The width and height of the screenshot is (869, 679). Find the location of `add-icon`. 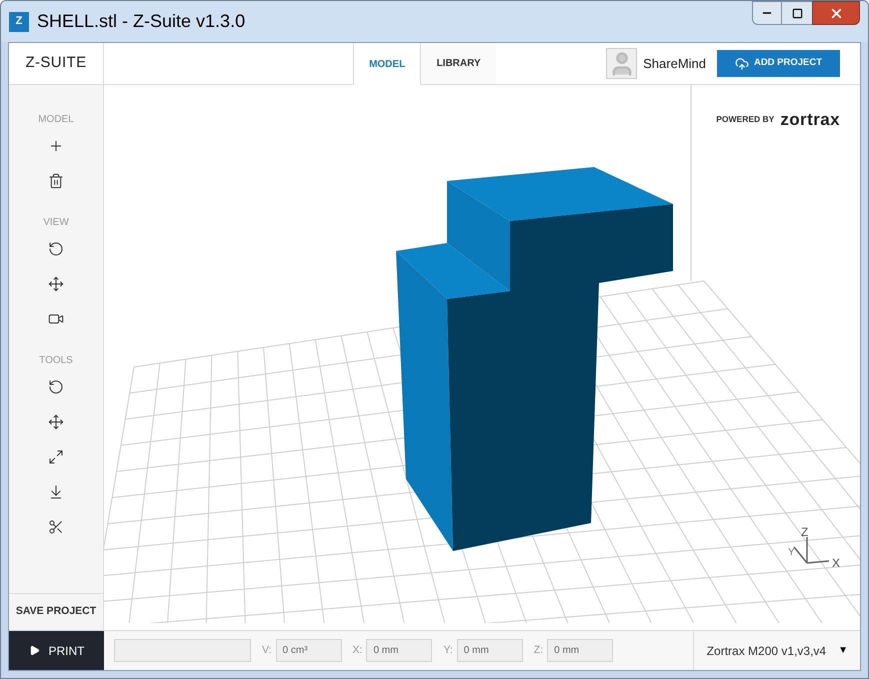

add-icon is located at coordinates (56, 146).